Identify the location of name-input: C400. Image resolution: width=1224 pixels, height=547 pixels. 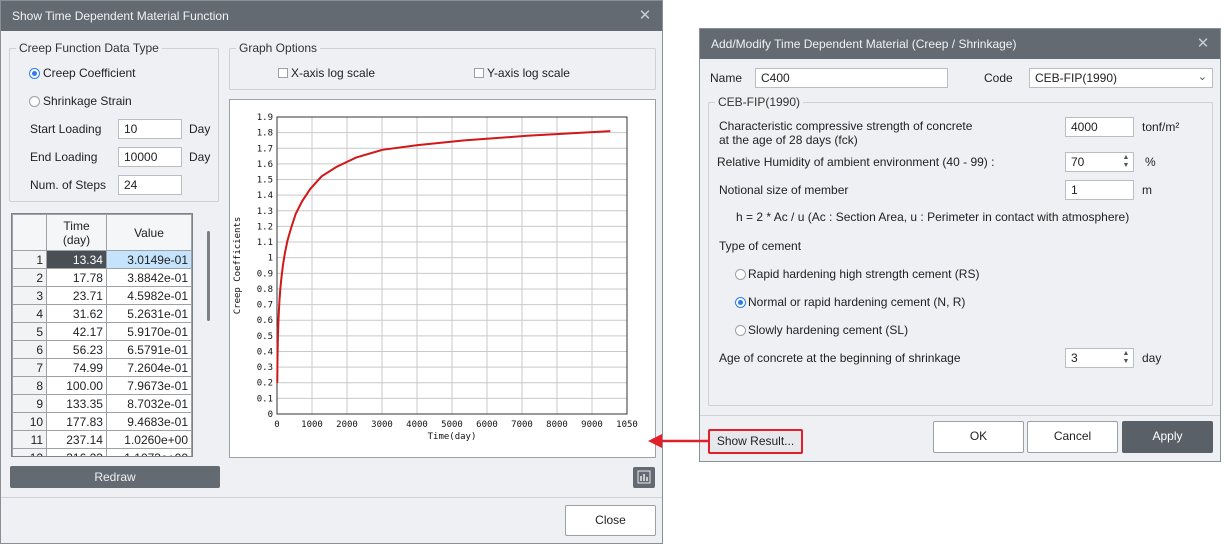
(851, 78).